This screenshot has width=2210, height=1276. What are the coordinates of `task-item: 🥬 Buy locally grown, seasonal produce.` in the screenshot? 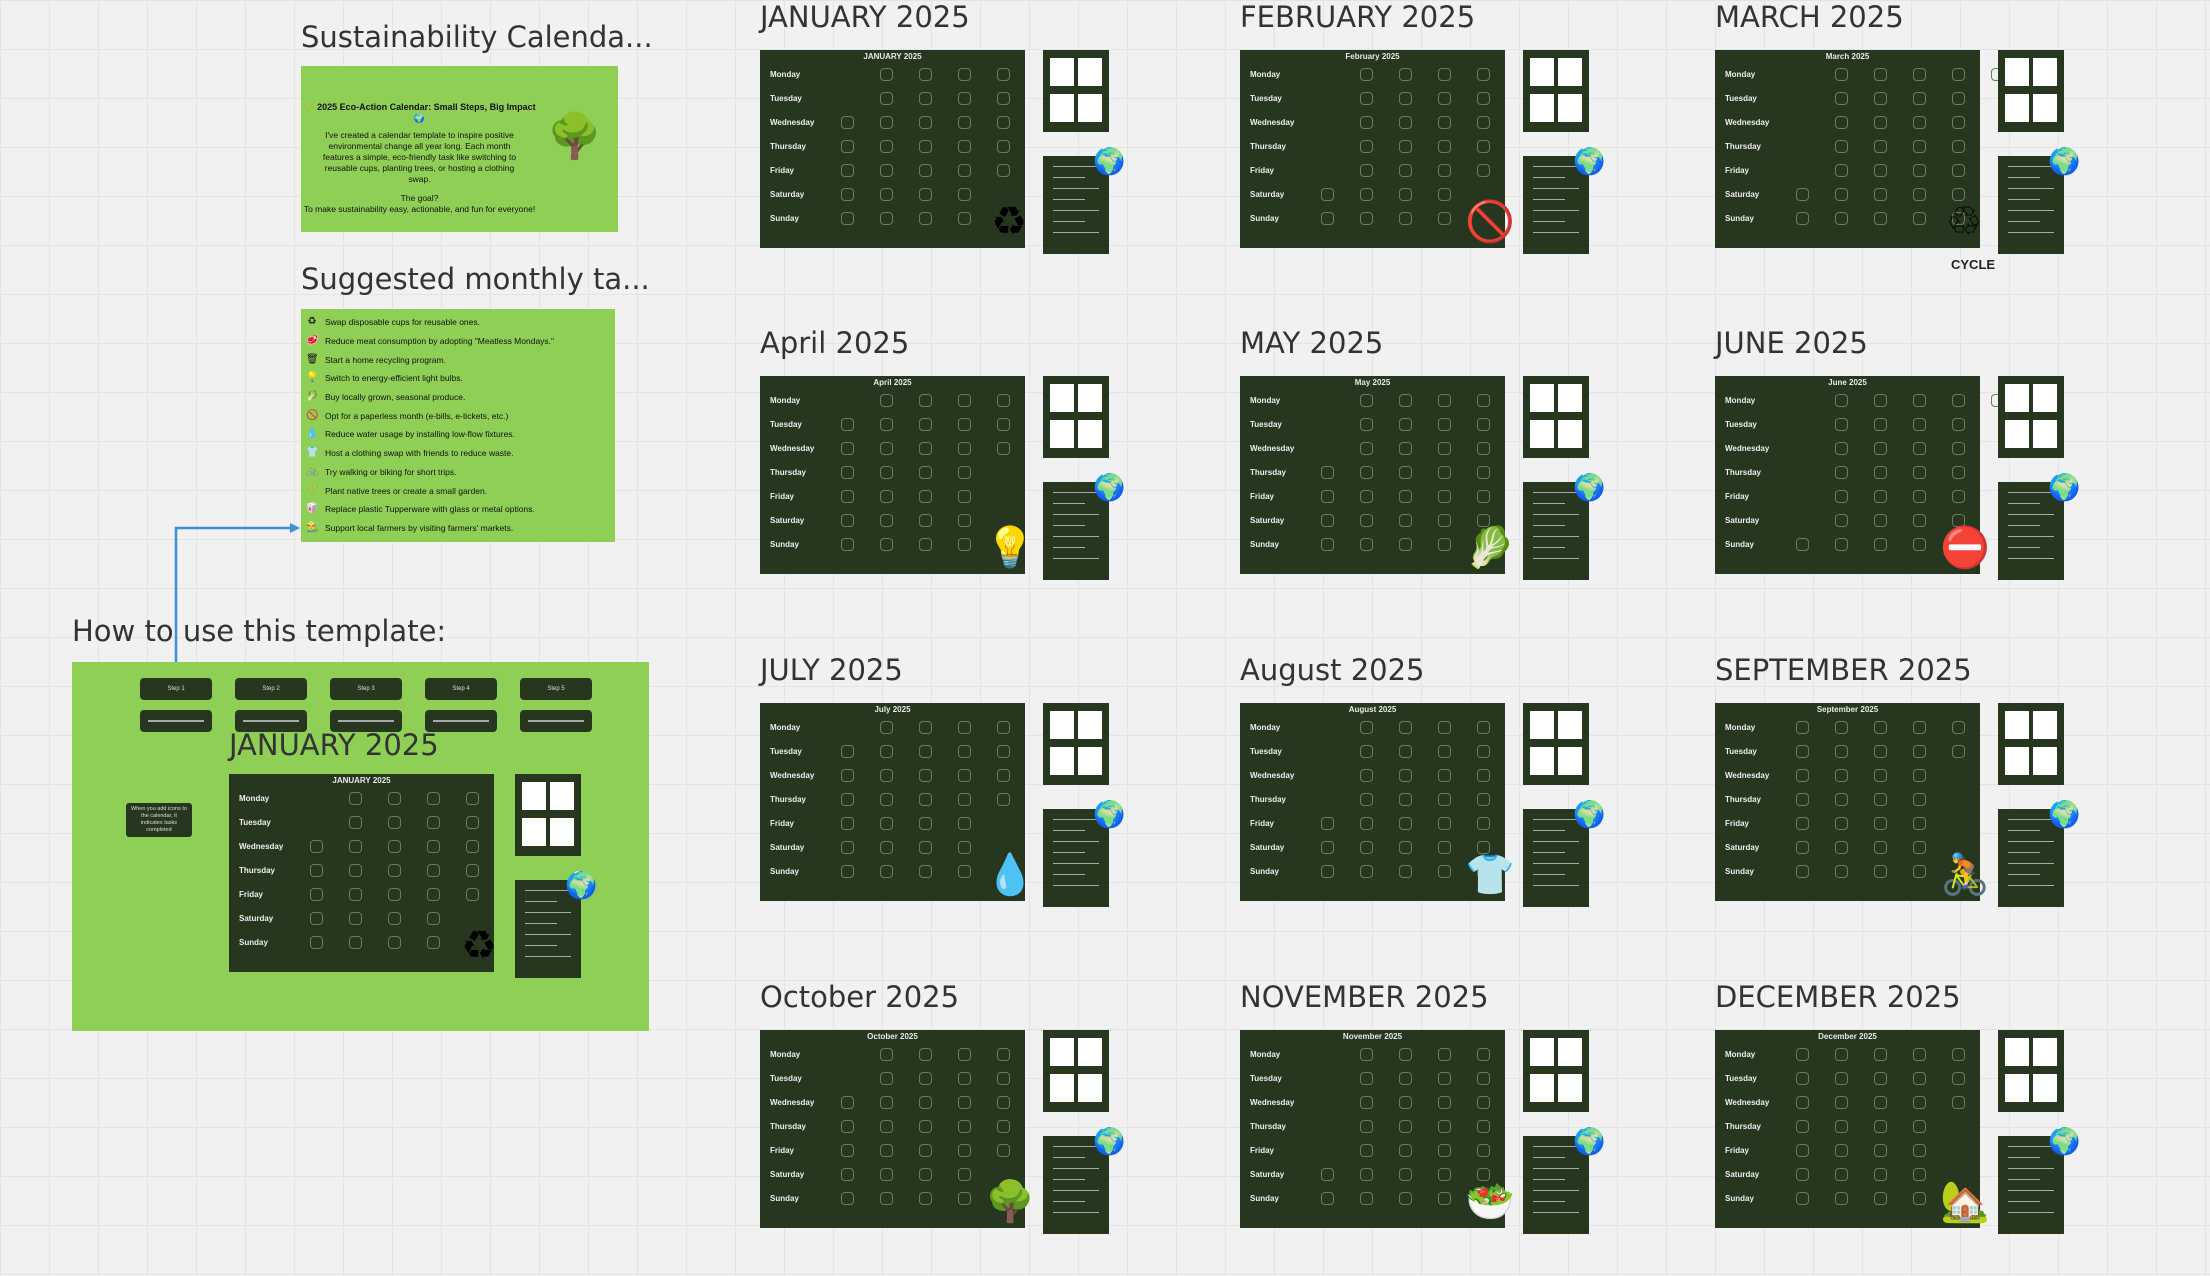 It's located at (458, 397).